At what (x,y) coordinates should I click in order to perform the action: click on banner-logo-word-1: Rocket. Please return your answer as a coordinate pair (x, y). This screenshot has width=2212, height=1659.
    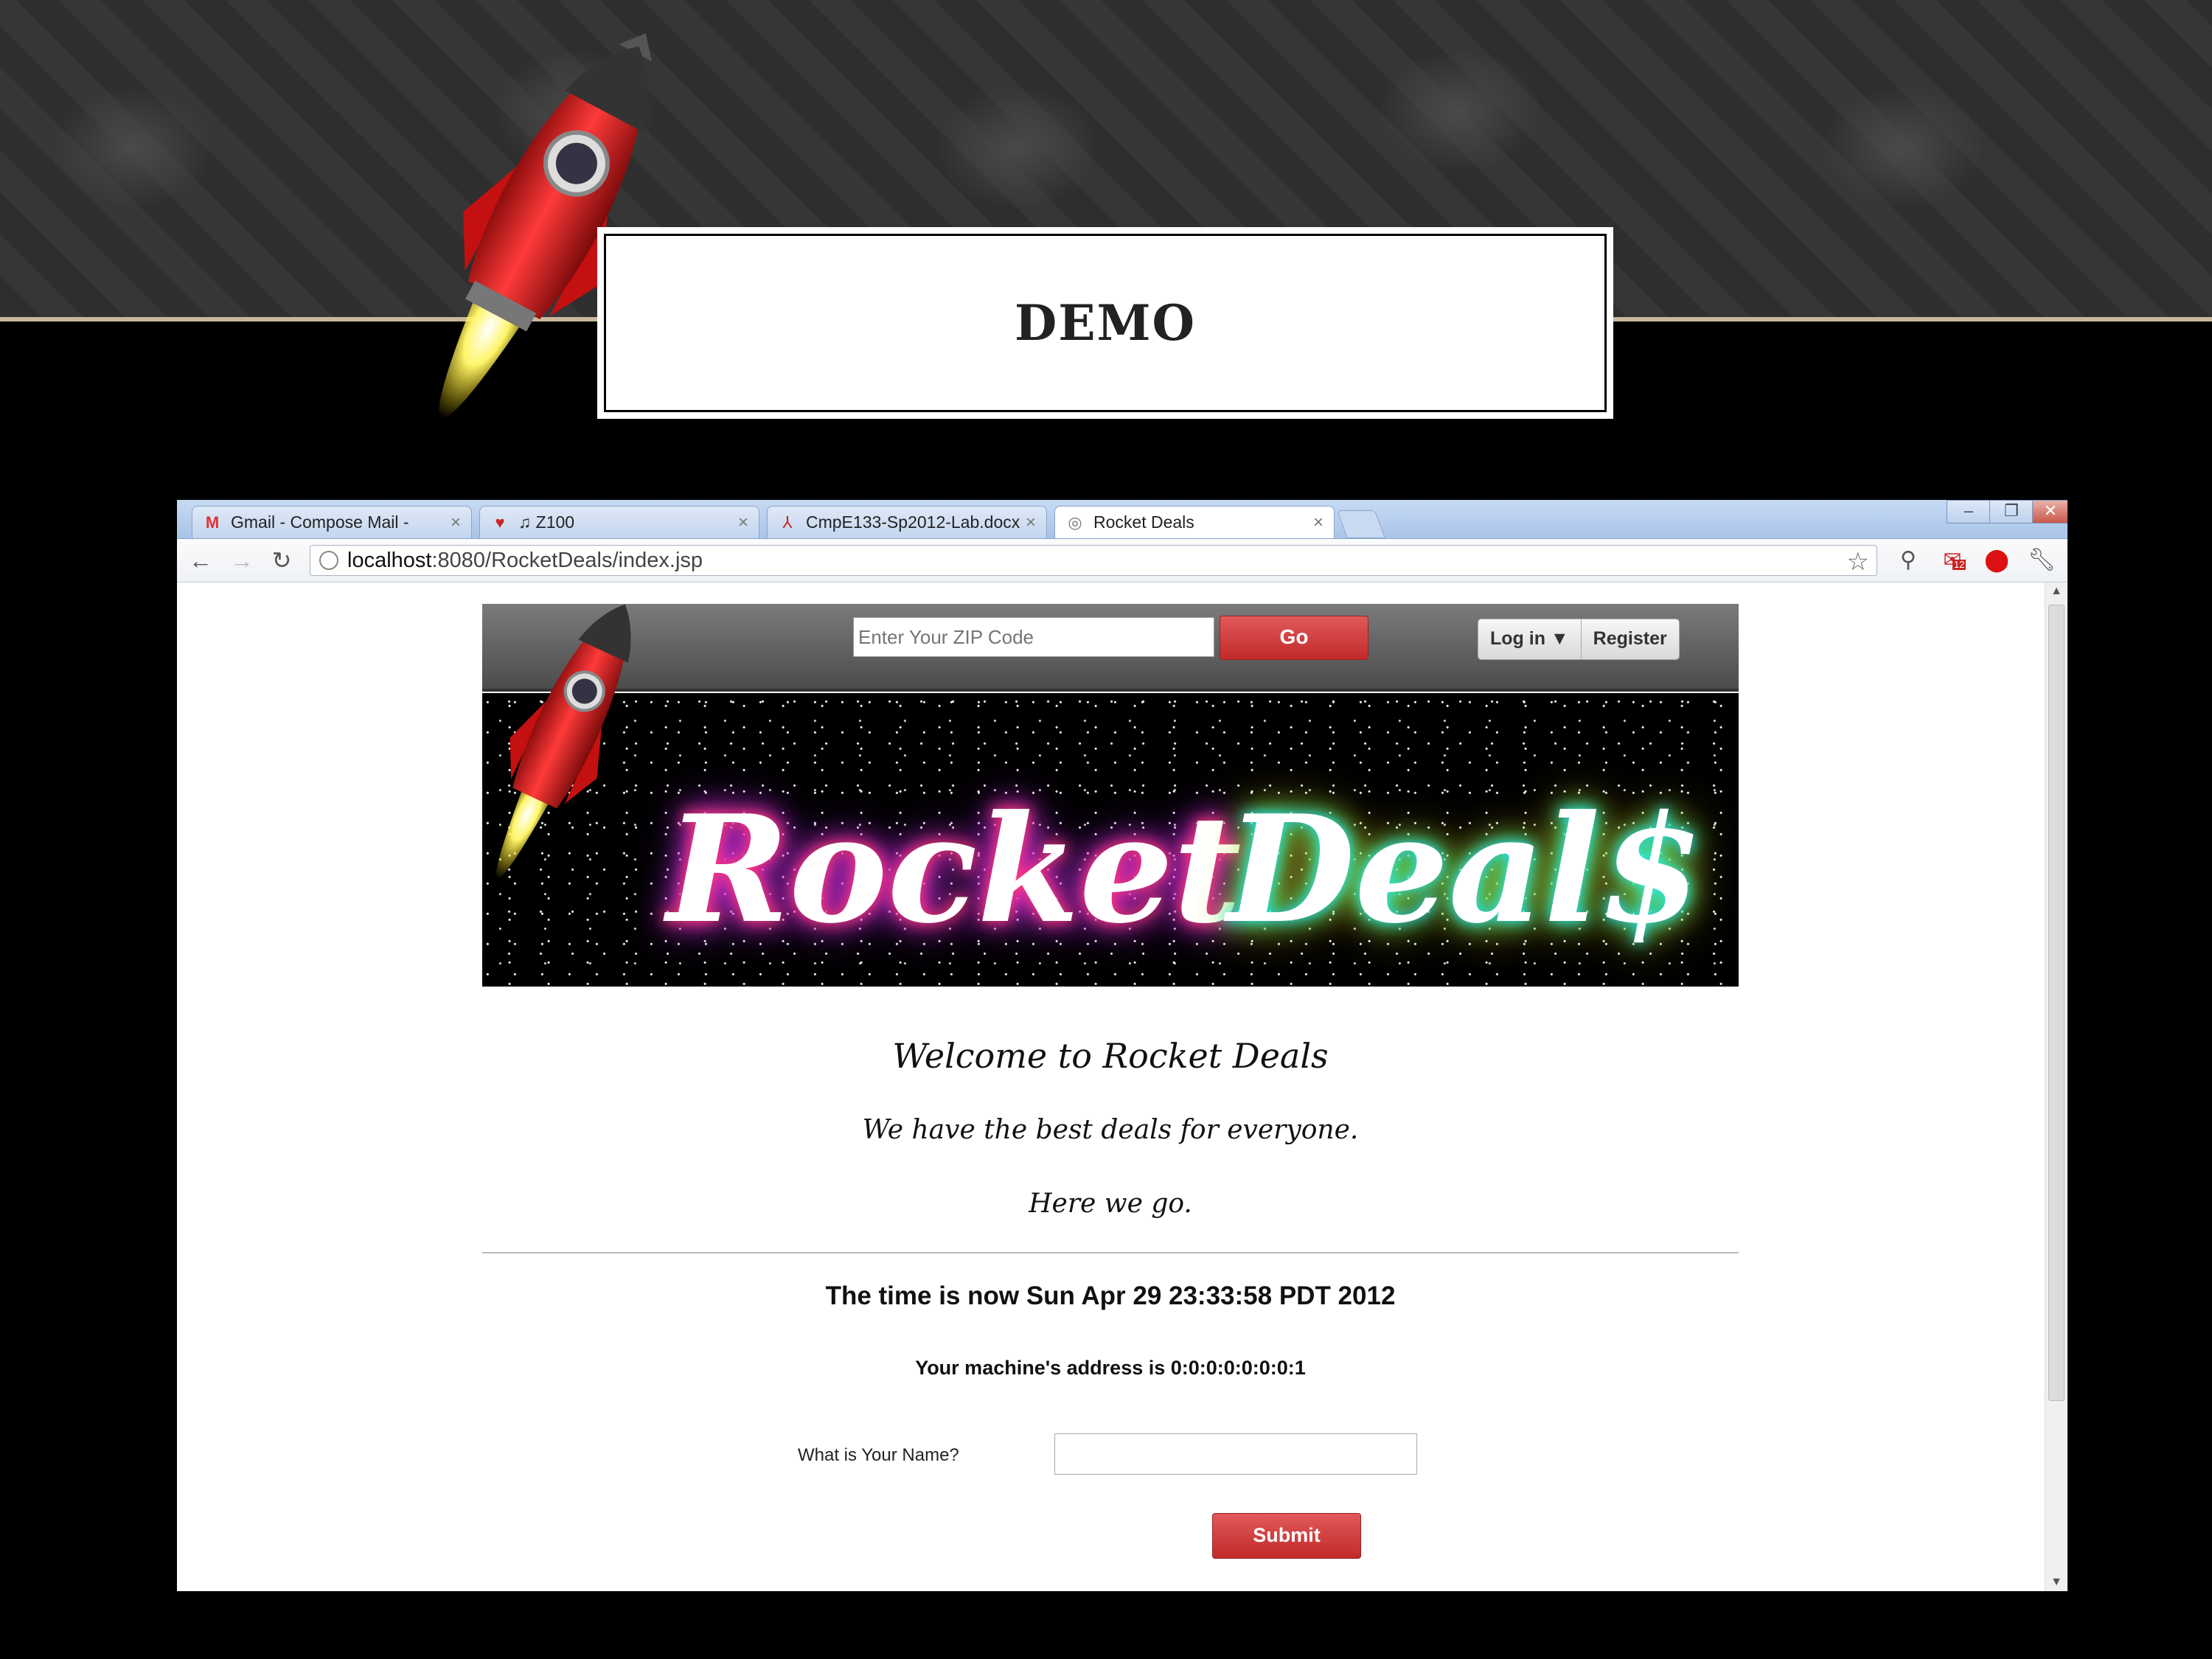
    Looking at the image, I should click on (954, 869).